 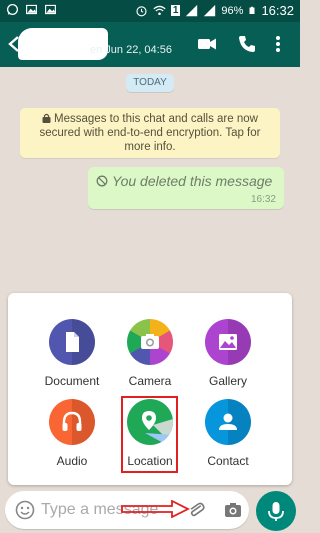 What do you see at coordinates (150, 83) in the screenshot?
I see `date-chip: TODAY` at bounding box center [150, 83].